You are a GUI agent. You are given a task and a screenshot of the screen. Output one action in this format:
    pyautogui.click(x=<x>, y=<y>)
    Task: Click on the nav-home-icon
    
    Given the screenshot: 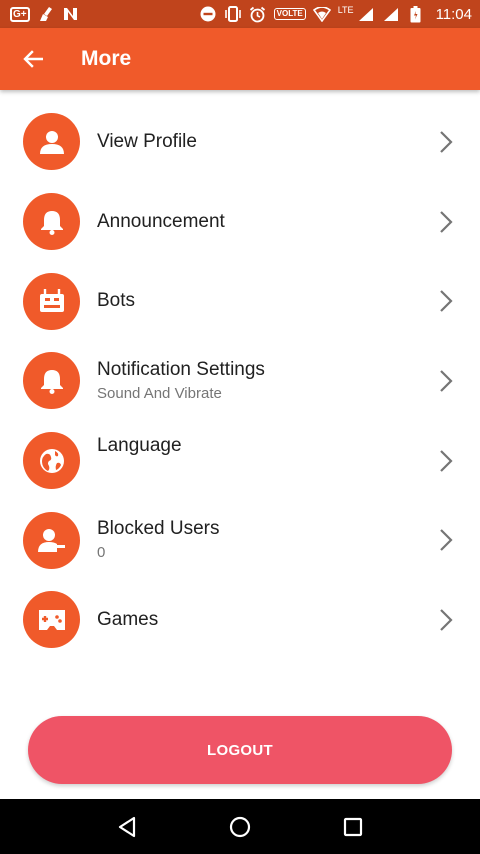 What is the action you would take?
    pyautogui.click(x=240, y=827)
    